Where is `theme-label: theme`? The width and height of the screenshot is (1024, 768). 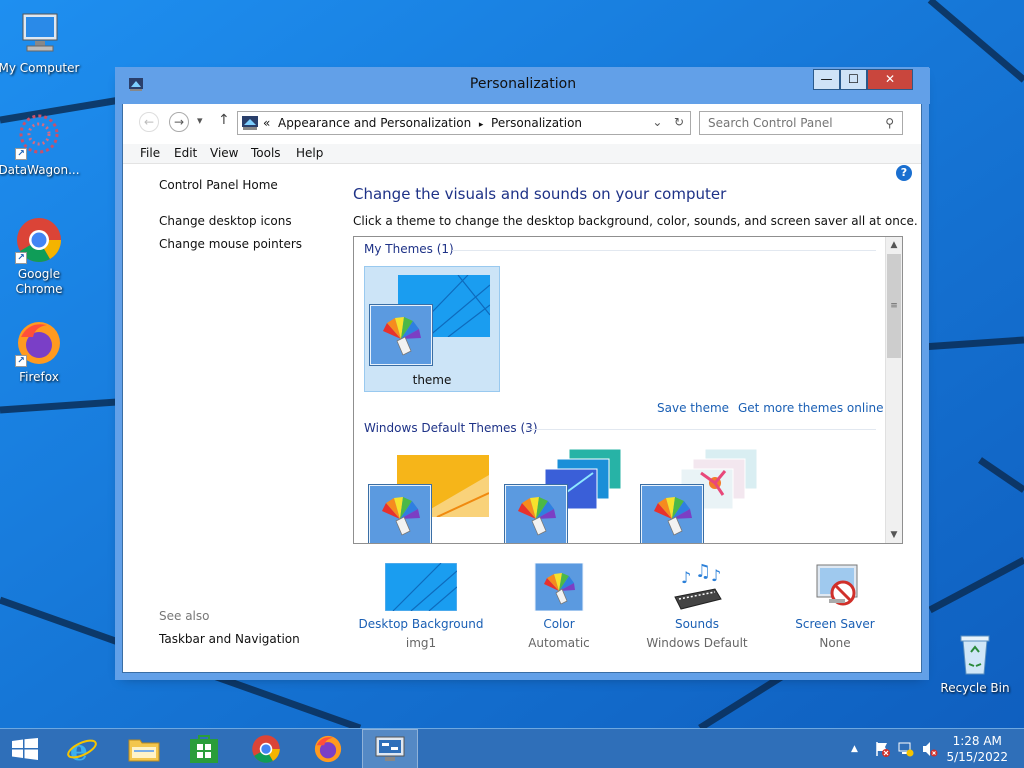 theme-label: theme is located at coordinates (432, 380).